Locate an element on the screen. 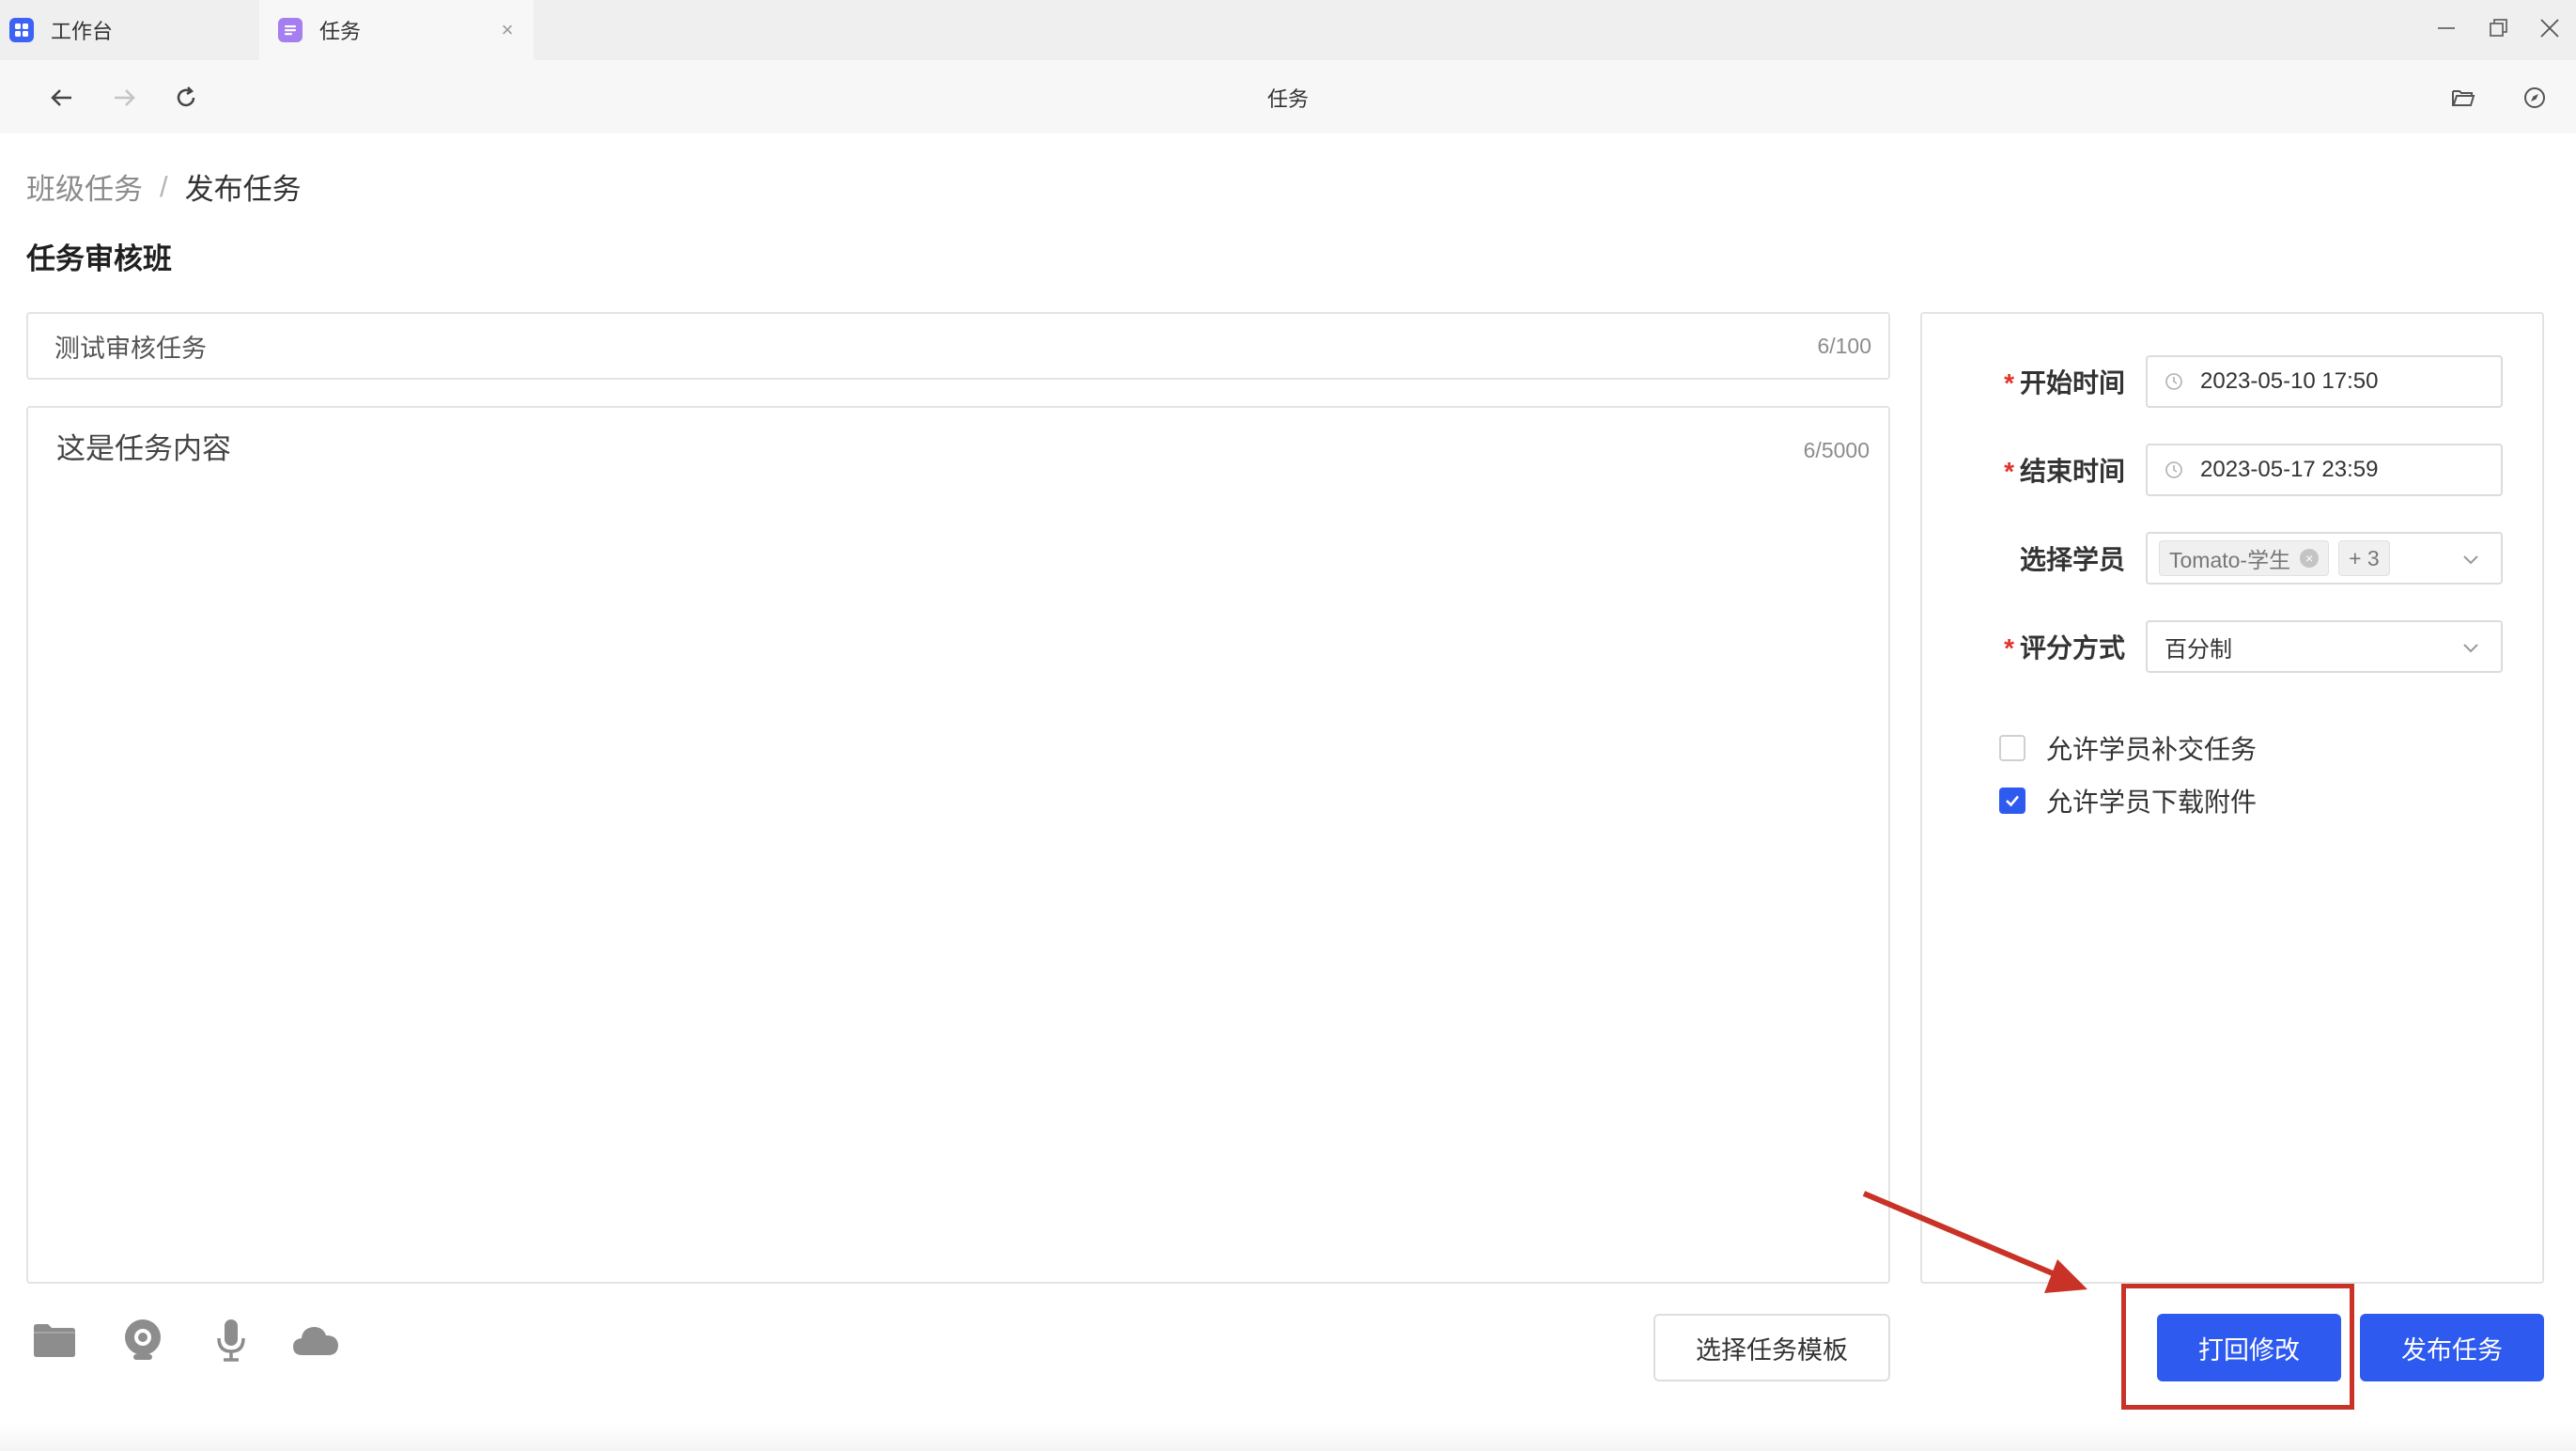 The height and width of the screenshot is (1451, 2576). tab-workbench: 工作台 is located at coordinates (129, 30).